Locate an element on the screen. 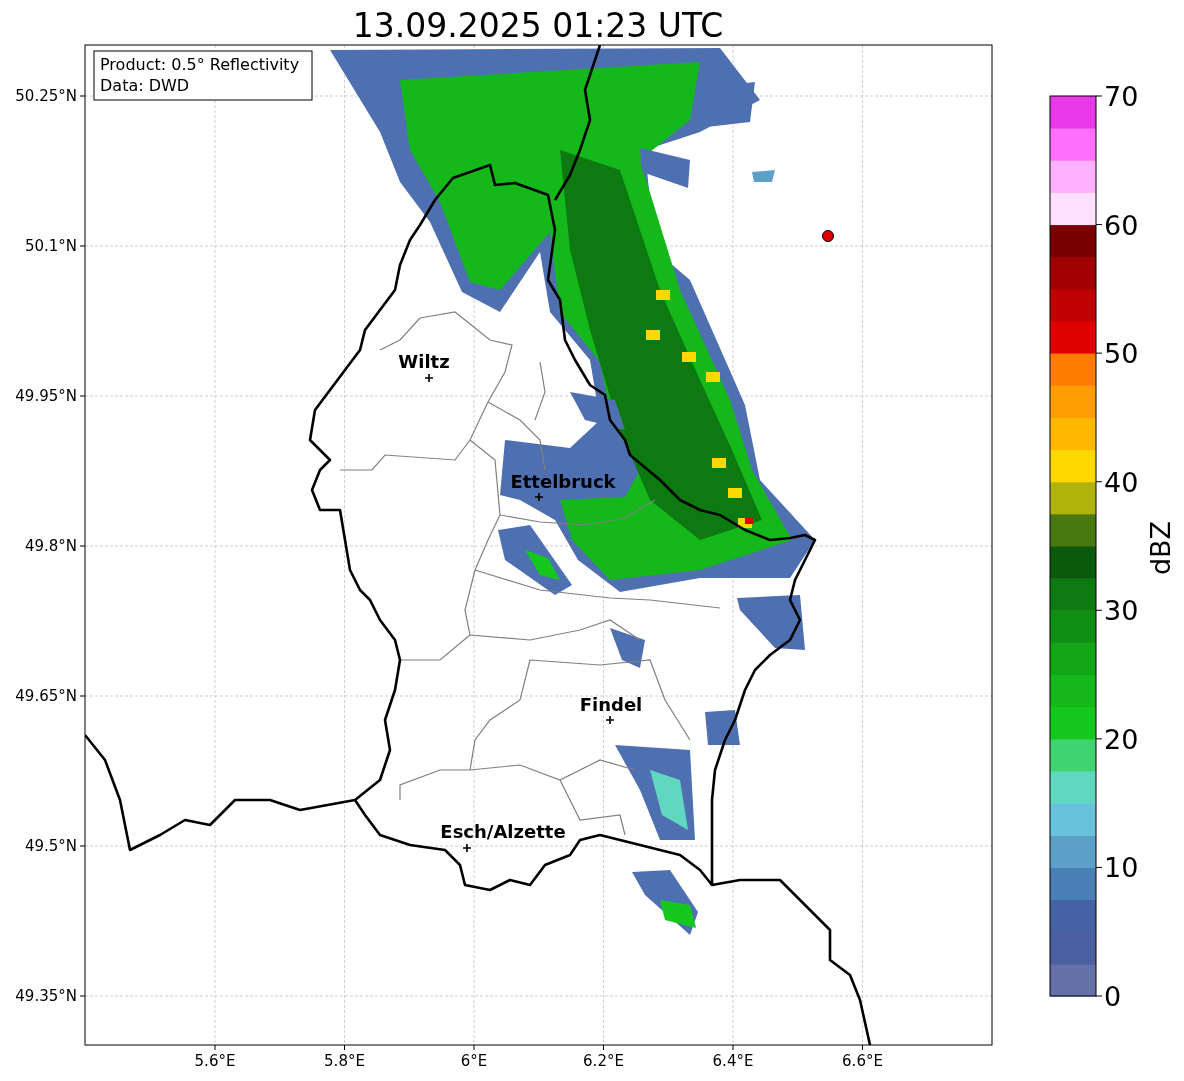  colorbar-tick-label: 40 is located at coordinates (1121, 482).